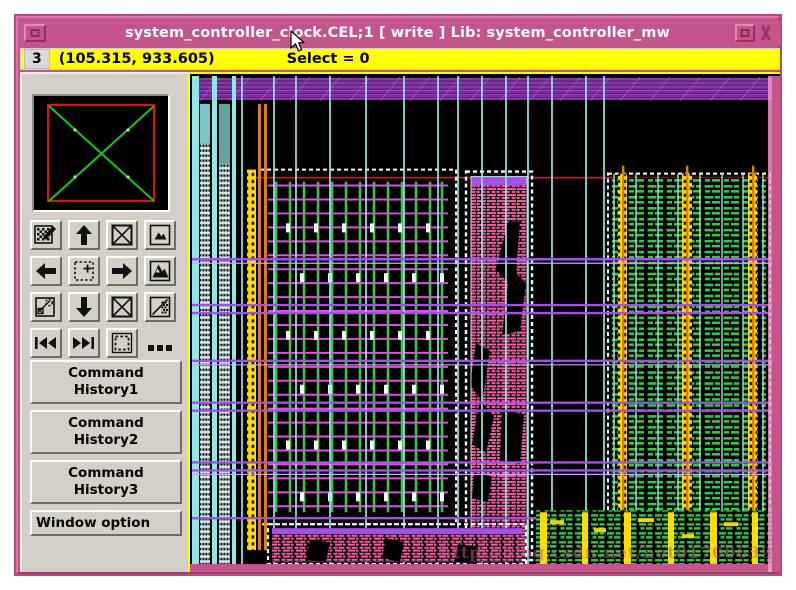  Describe the element at coordinates (654, 537) in the screenshot. I see `bottom-right-cells` at that location.